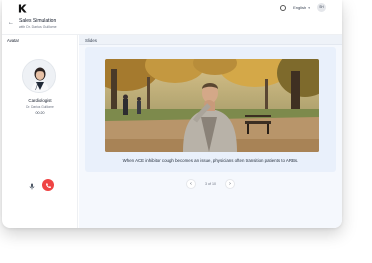 The width and height of the screenshot is (372, 263). I want to click on next-slide-button: ›, so click(230, 184).